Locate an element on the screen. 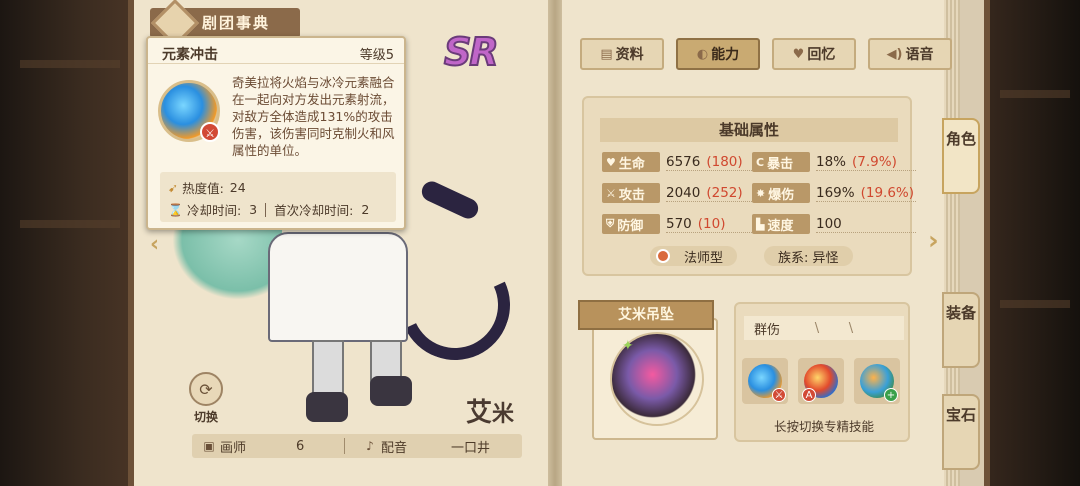 The height and width of the screenshot is (486, 1080). skill-slot-2: A is located at coordinates (821, 381).